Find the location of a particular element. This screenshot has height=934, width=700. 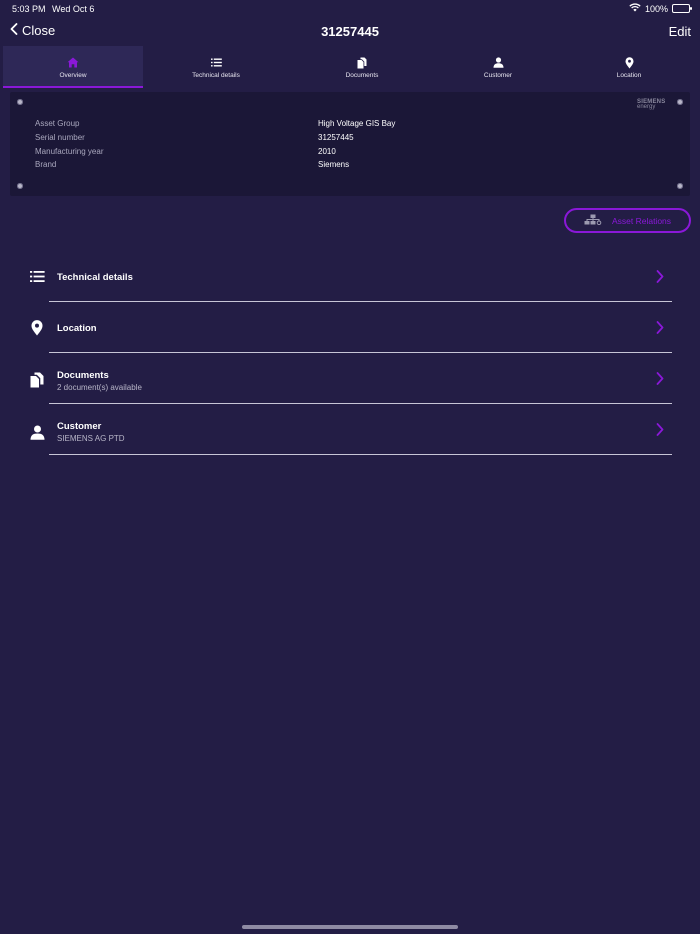

info-label: Serial number is located at coordinates (60, 137).